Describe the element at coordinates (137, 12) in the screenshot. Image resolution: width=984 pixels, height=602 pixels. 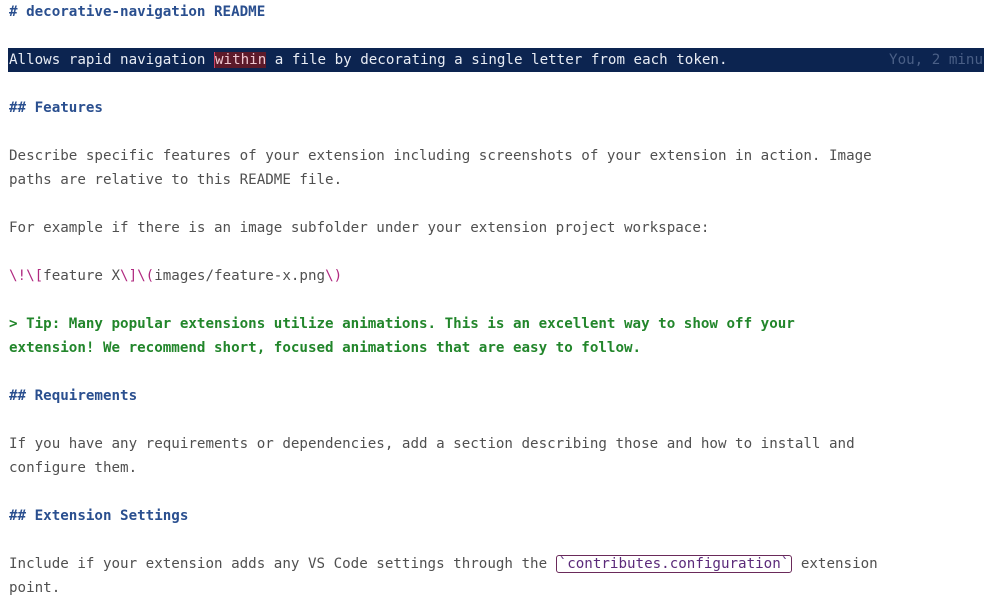
I see `readme-title-heading: # decorative-navigation README` at that location.